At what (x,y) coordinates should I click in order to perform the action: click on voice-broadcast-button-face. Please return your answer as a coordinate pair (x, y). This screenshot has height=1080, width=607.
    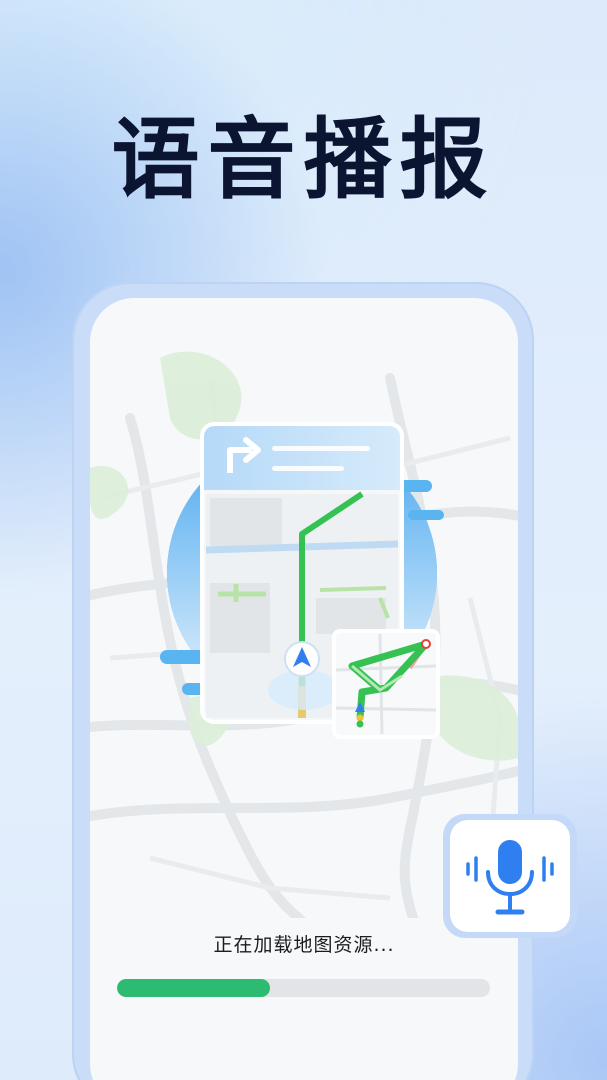
    Looking at the image, I should click on (510, 876).